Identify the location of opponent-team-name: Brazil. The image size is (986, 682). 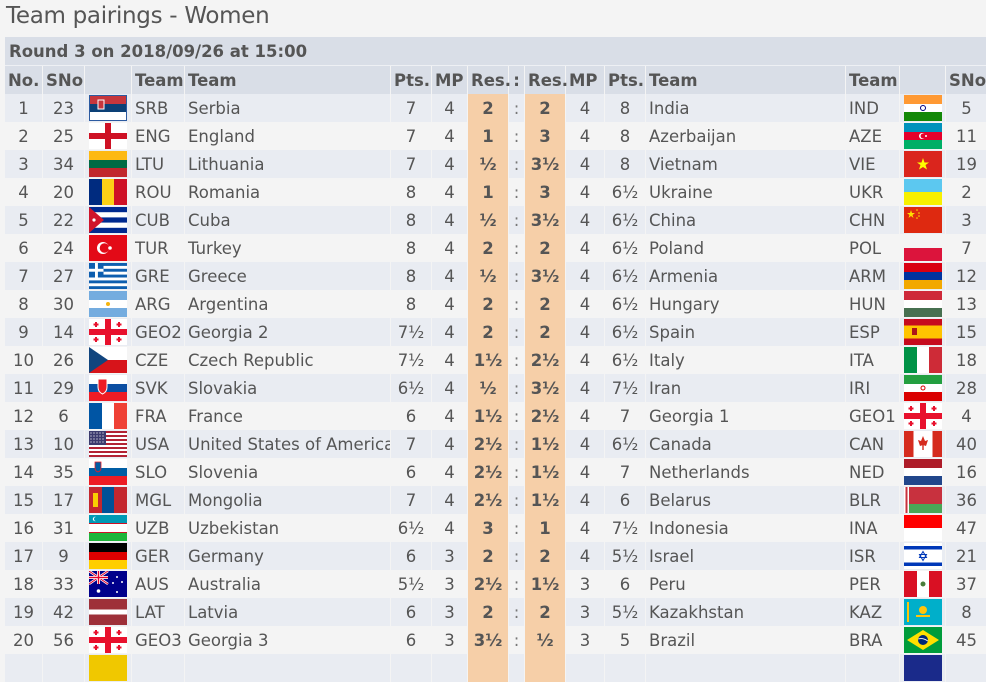
(745, 640).